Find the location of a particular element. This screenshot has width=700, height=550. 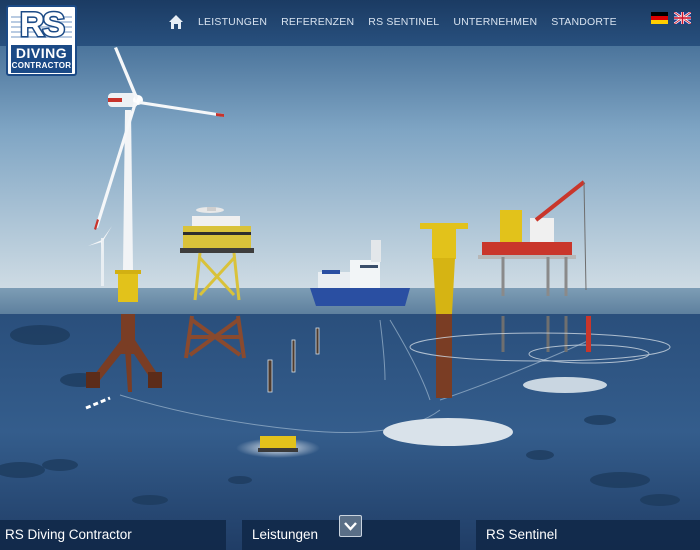

logo-rs-text: RS is located at coordinates (42, 25).